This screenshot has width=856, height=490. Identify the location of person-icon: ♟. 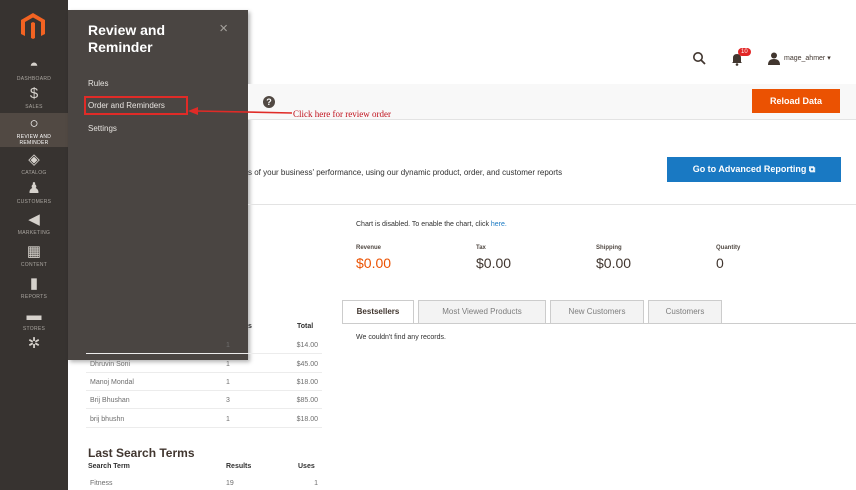
(34, 188).